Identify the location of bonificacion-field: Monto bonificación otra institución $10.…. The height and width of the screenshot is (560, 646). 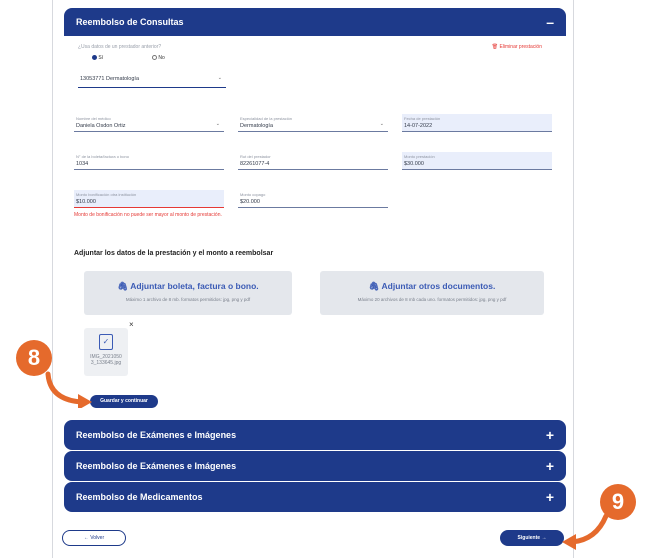
(149, 199).